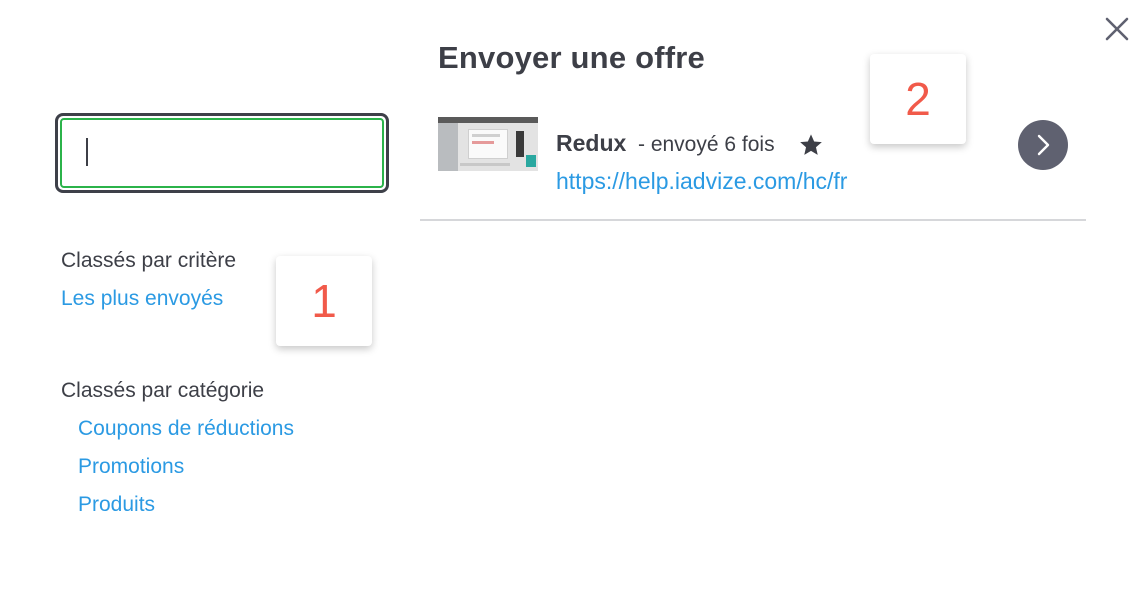 This screenshot has width=1132, height=614. I want to click on sidebar-link-coupons: Coupons de réductions, so click(186, 429).